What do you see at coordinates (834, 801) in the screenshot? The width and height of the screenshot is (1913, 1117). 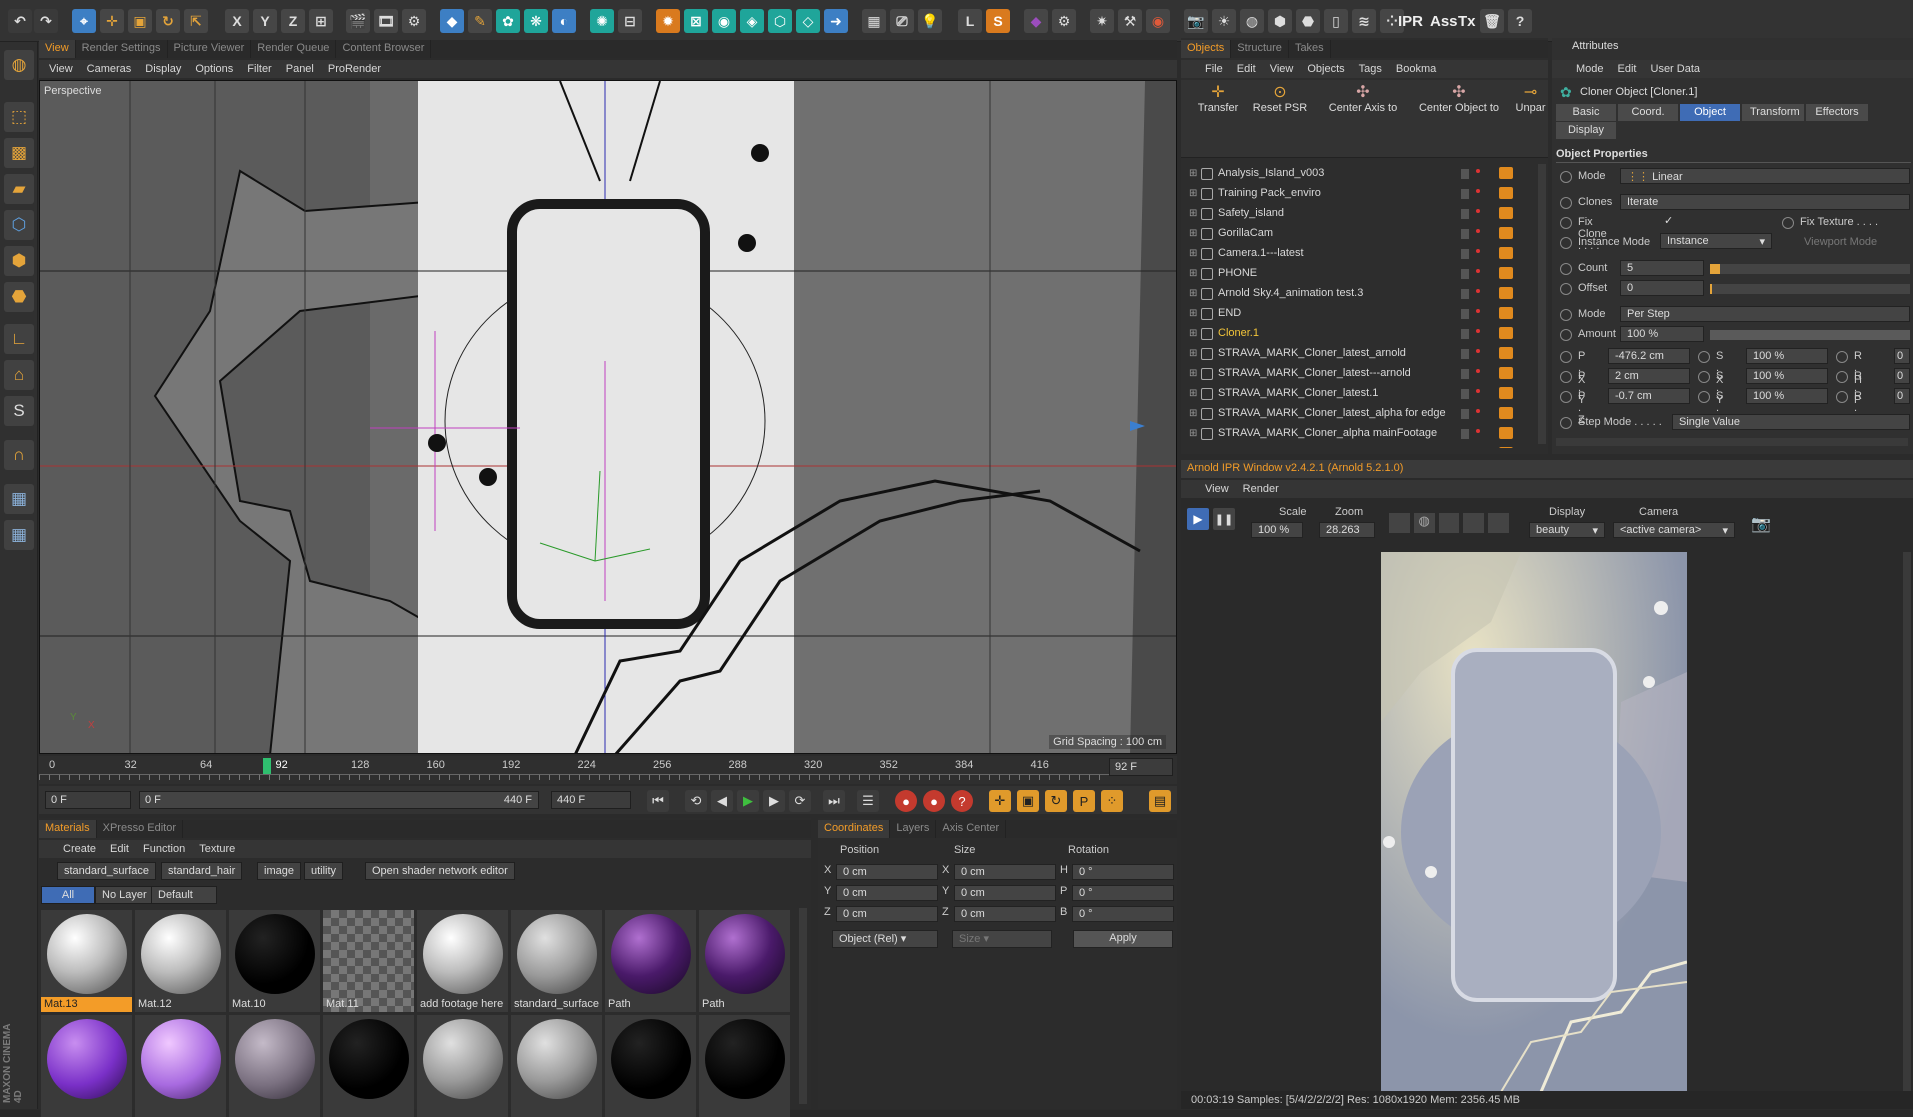 I see `go-to-end-icon: ⏭` at bounding box center [834, 801].